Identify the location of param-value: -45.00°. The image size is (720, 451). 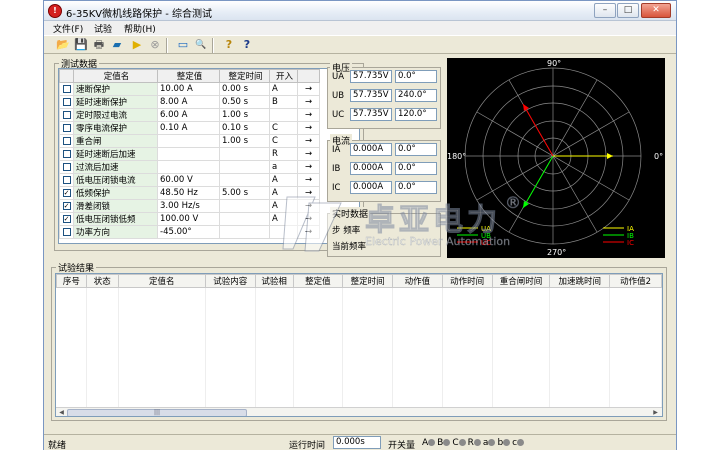
(188, 232).